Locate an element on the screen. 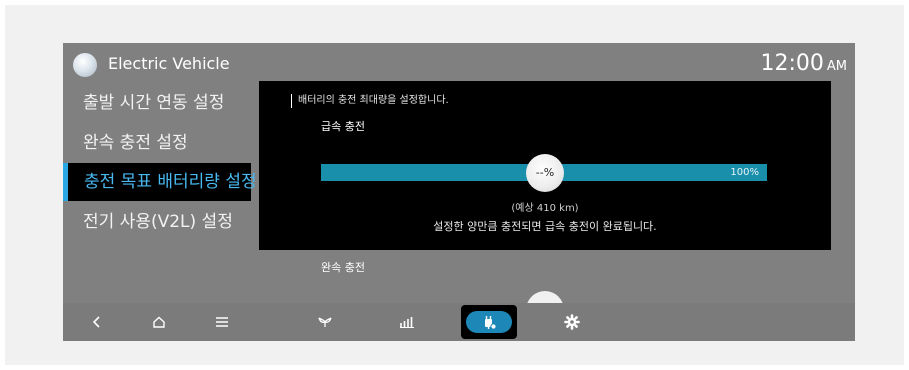 This screenshot has height=370, width=909. ev-charge-pill is located at coordinates (489, 322).